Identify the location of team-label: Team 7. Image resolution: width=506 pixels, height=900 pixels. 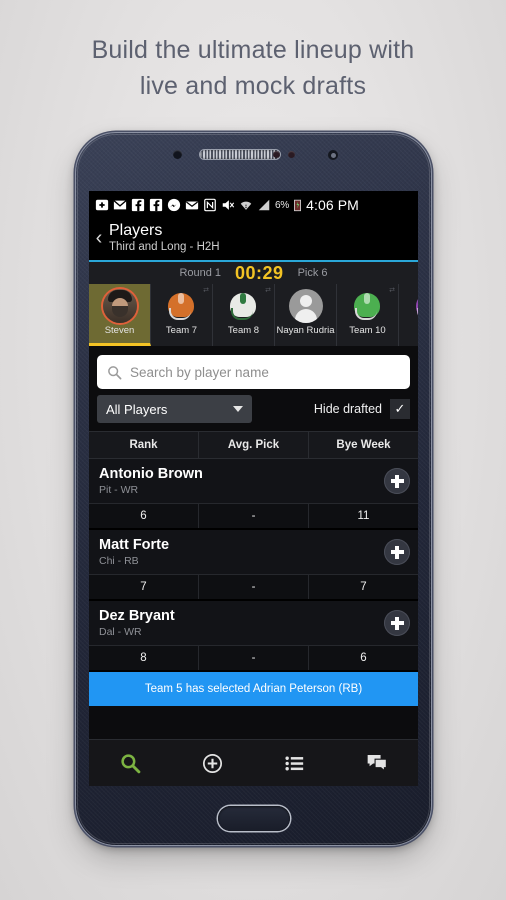
(181, 330).